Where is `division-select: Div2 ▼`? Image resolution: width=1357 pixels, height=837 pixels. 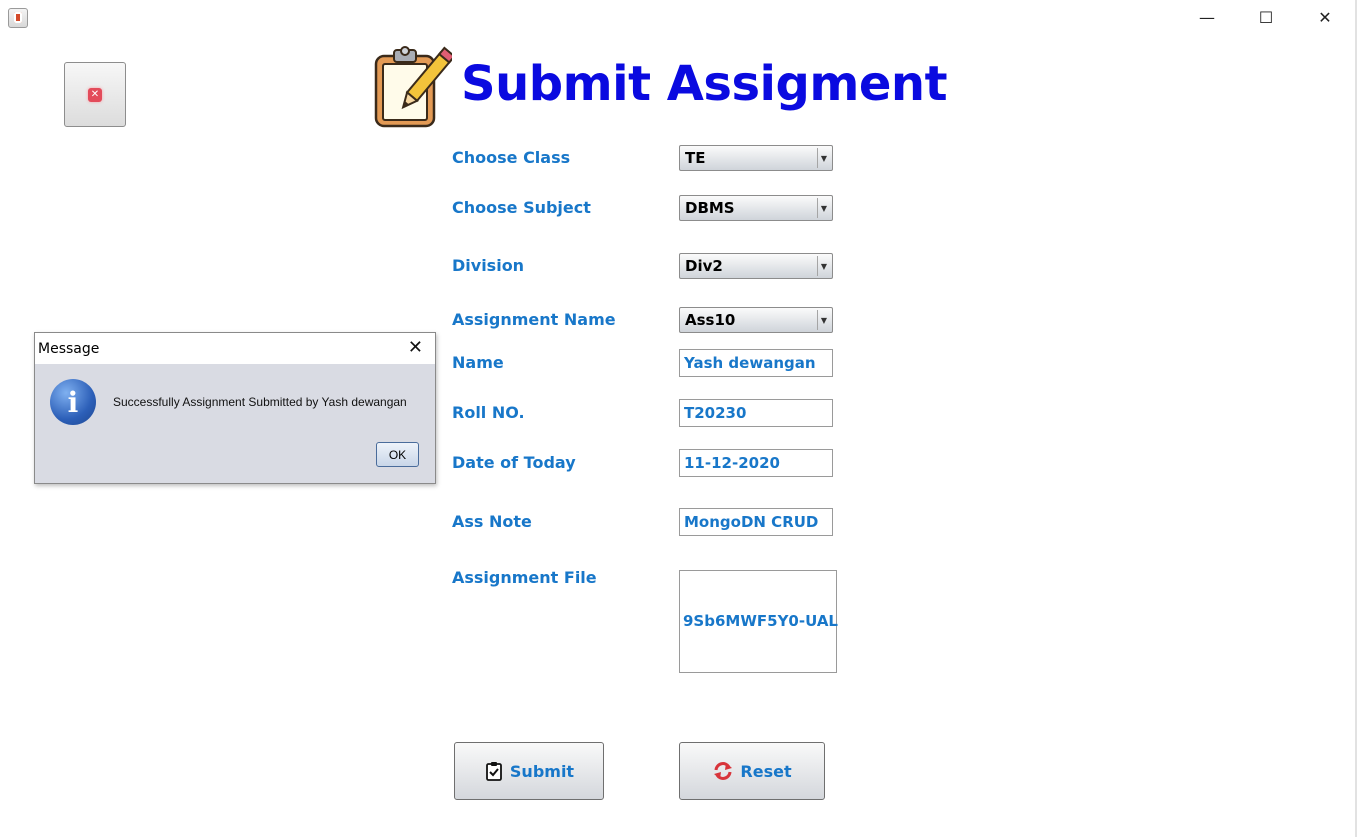
division-select: Div2 ▼ is located at coordinates (756, 266).